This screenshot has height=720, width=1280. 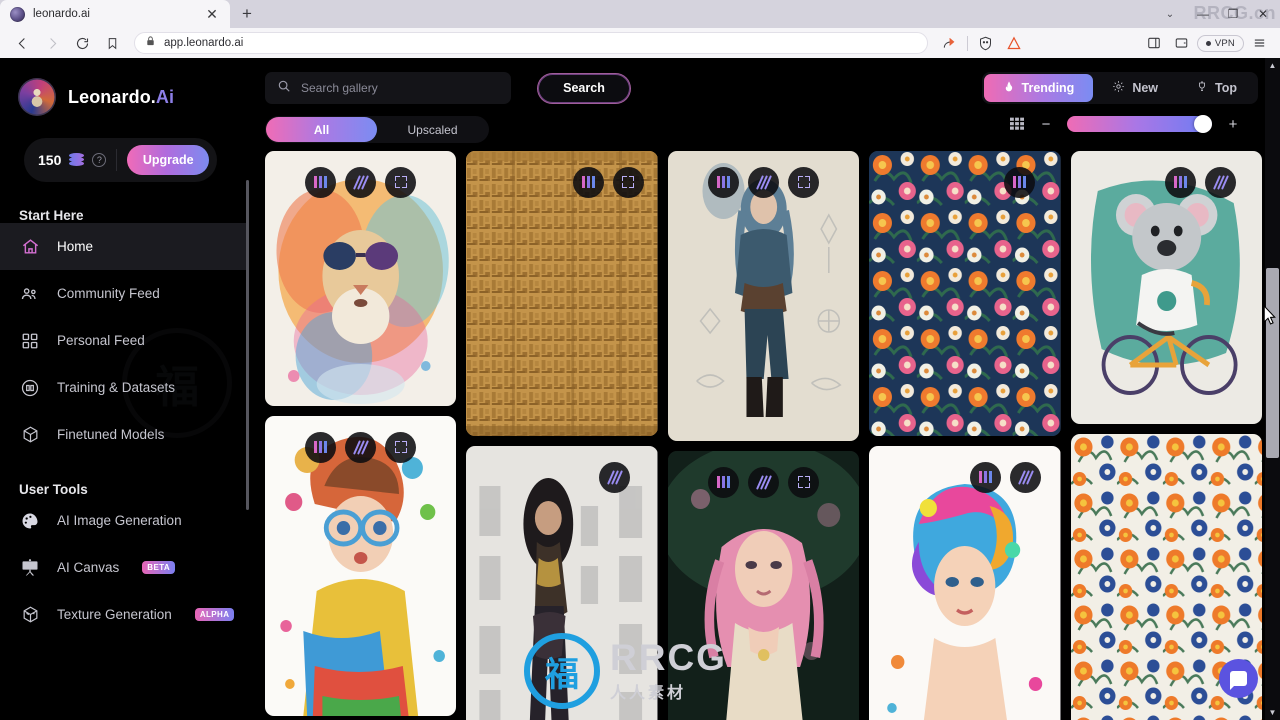 I want to click on sidebar-item-texture-generation: Texture Generation ALPHA, so click(x=124, y=614).